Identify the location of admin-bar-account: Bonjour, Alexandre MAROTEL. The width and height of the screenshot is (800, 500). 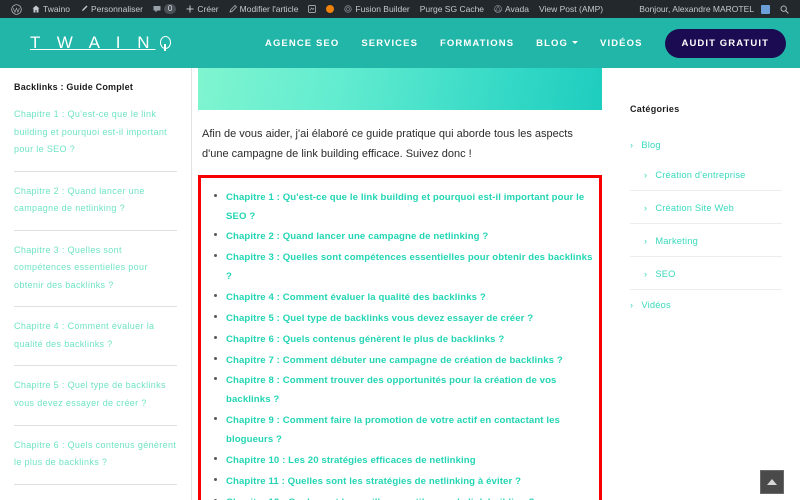
(704, 9).